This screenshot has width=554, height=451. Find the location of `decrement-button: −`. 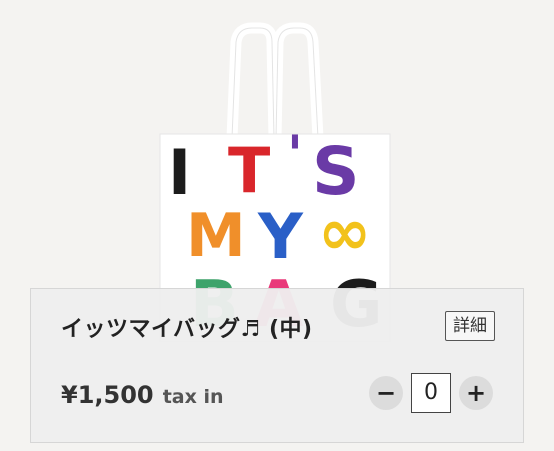

decrement-button: − is located at coordinates (386, 393).